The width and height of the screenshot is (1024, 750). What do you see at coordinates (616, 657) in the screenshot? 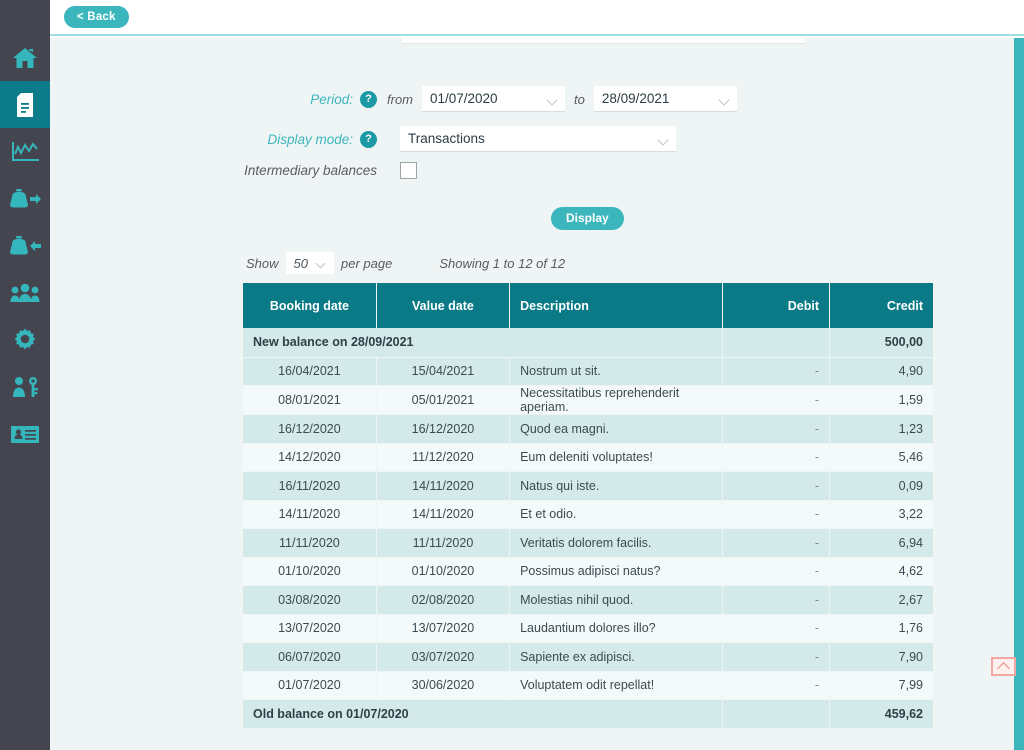
I see `cell-description: Sapiente ex adipisci.` at bounding box center [616, 657].